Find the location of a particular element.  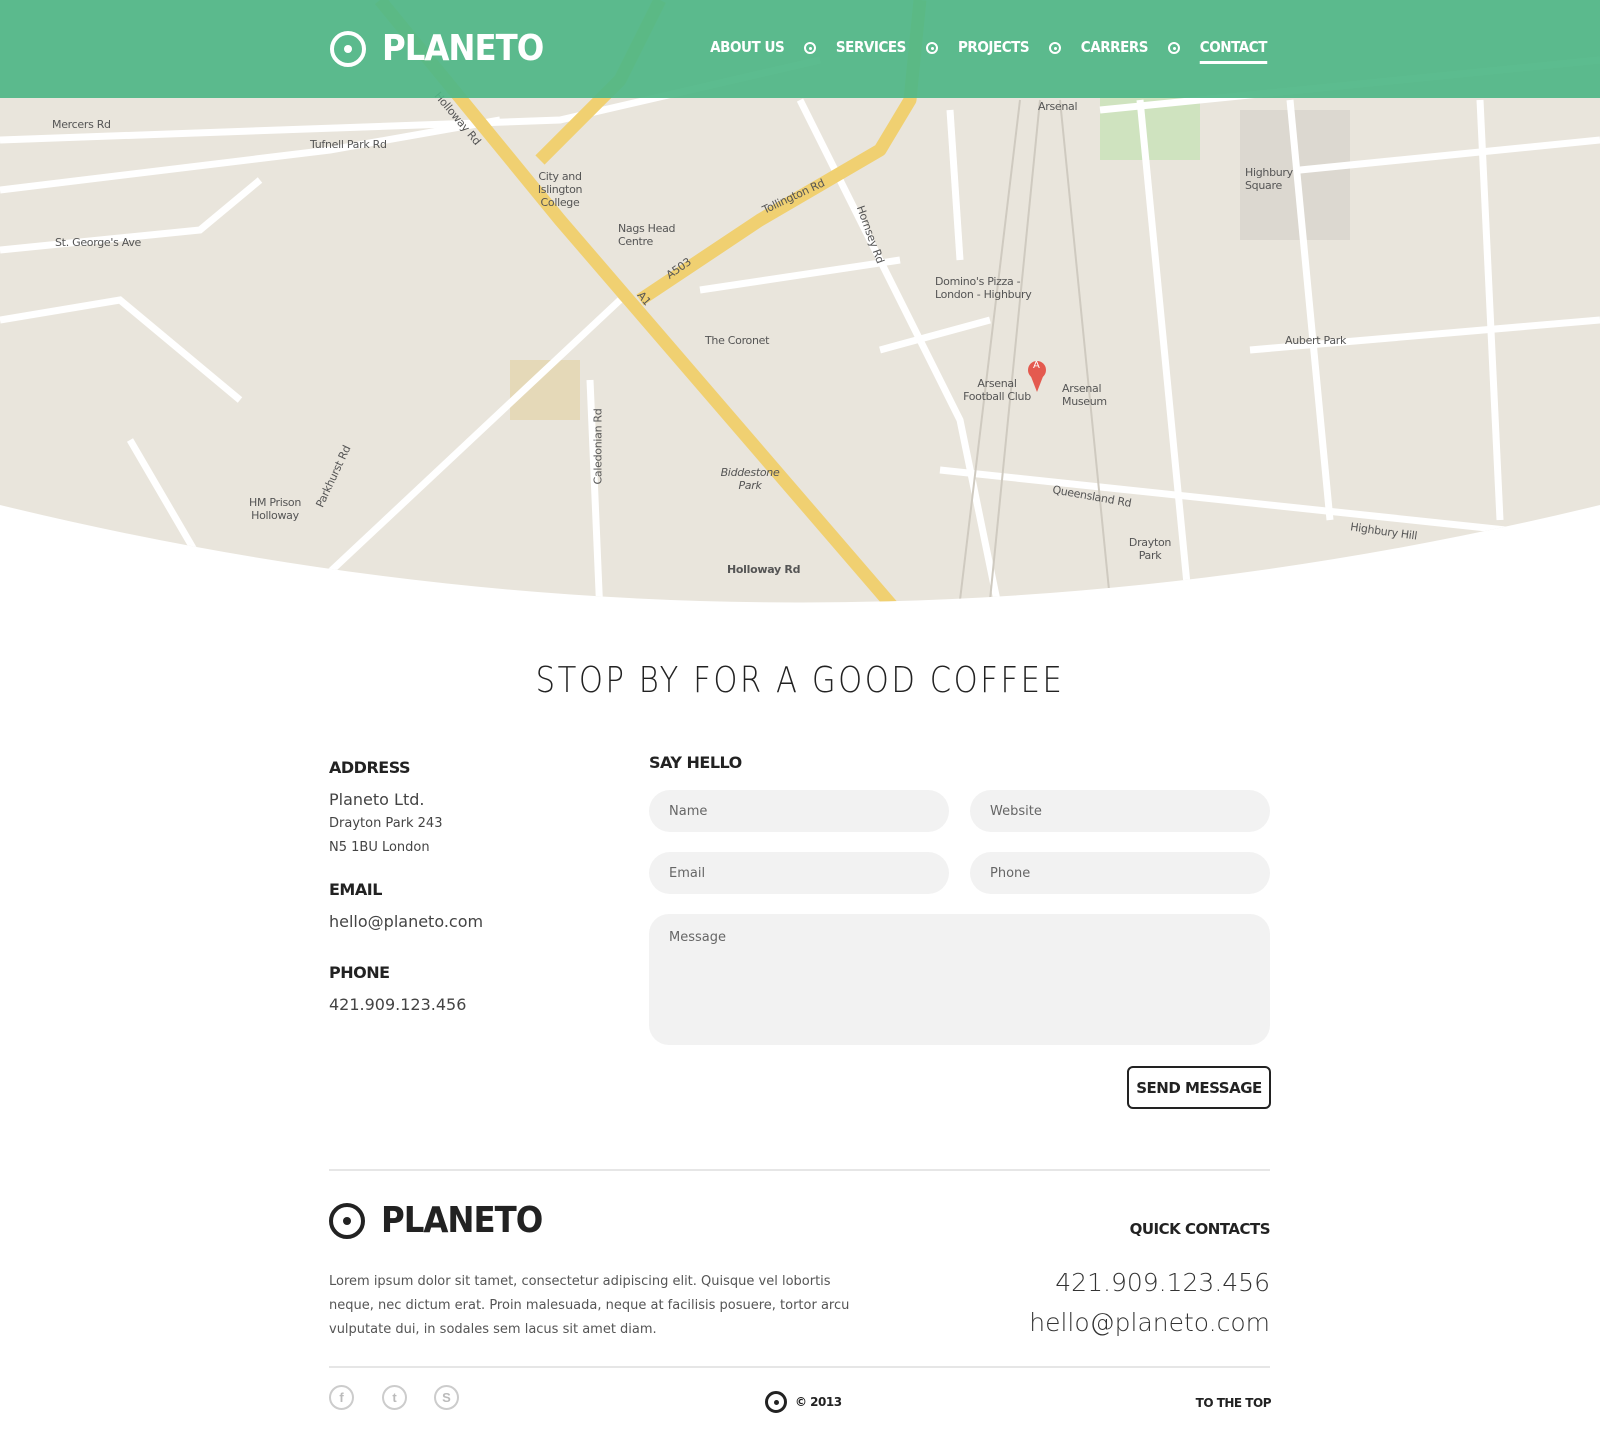

copyright: © 2013 is located at coordinates (803, 1402).